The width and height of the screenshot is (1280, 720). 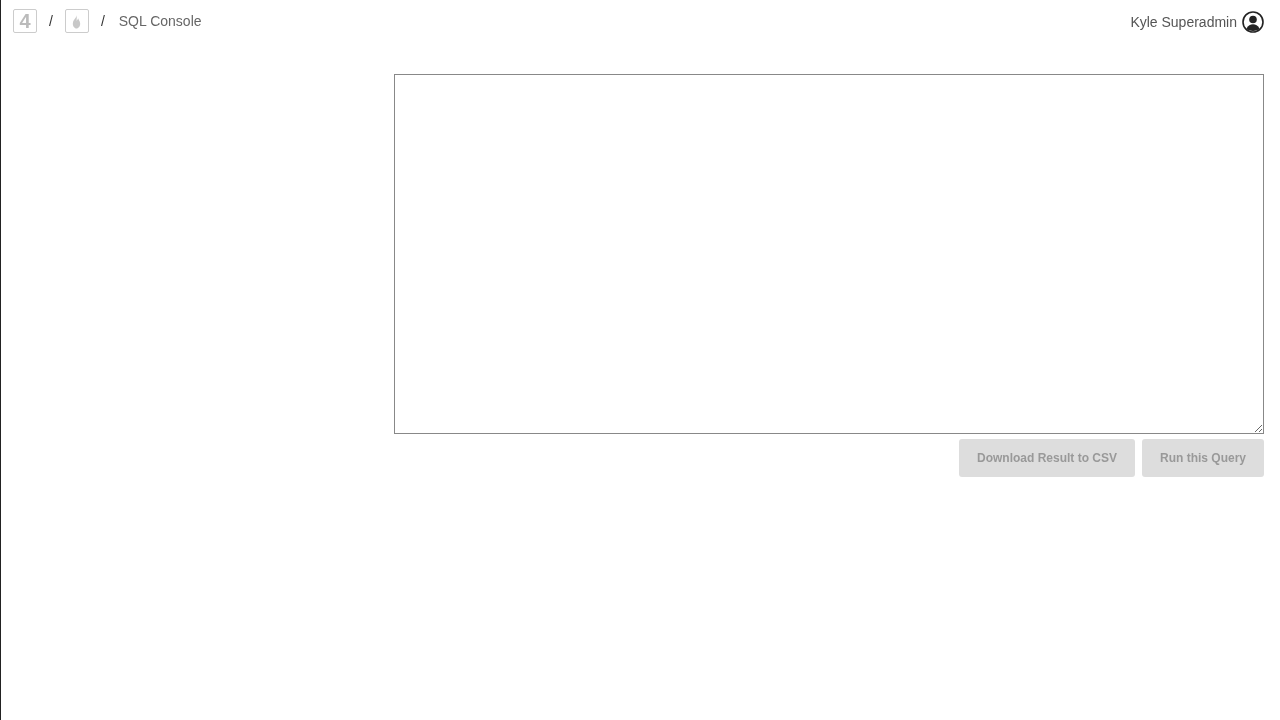 What do you see at coordinates (76, 21) in the screenshot?
I see `flame-link` at bounding box center [76, 21].